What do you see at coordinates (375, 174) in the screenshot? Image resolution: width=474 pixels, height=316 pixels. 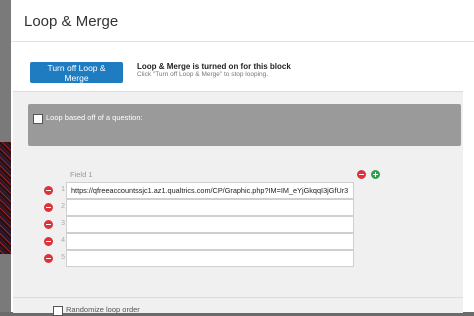 I see `add-field-icon` at bounding box center [375, 174].